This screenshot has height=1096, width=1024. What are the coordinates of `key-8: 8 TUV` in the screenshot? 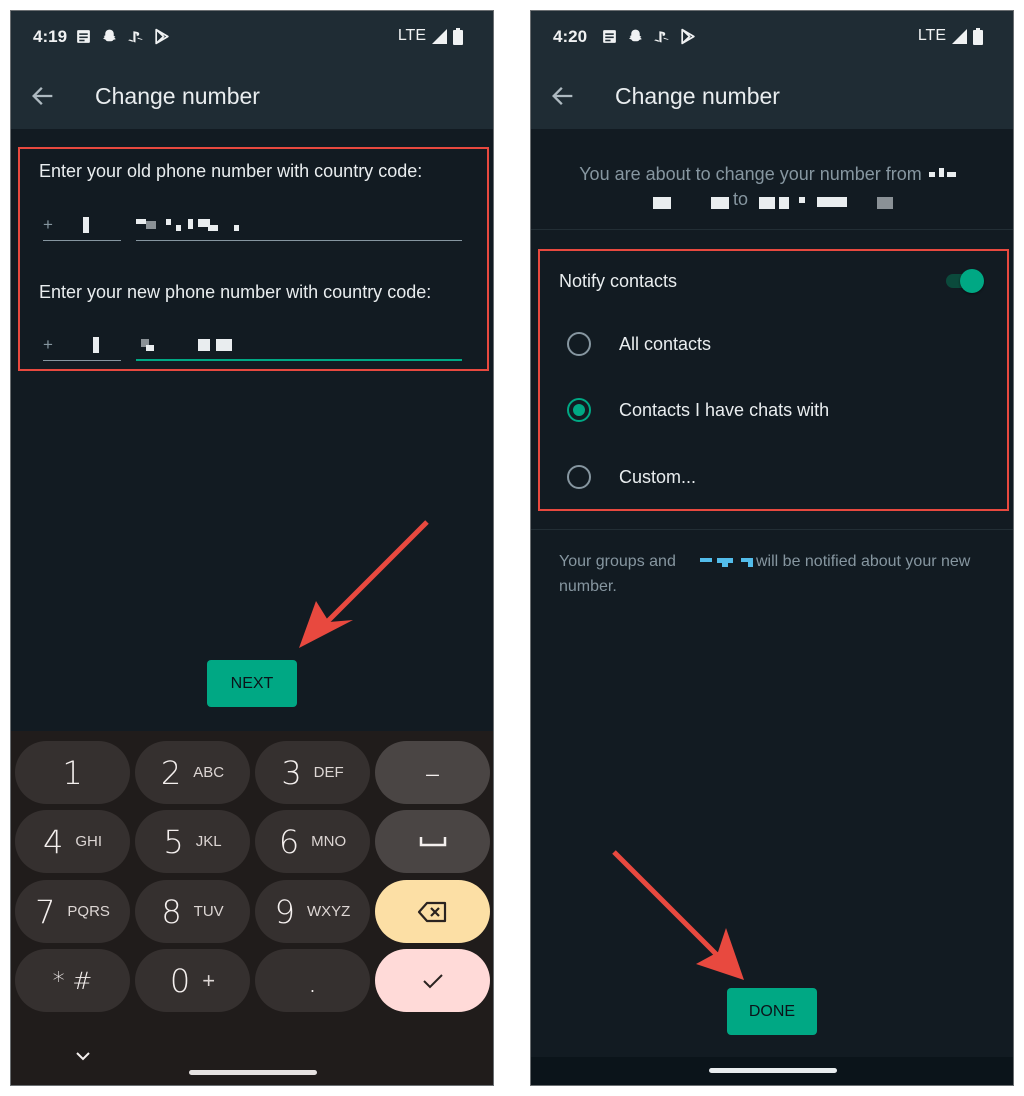 It's located at (192, 911).